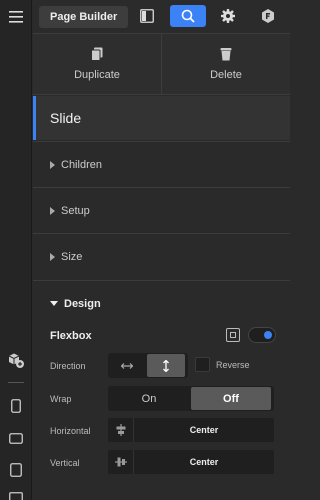 The width and height of the screenshot is (320, 500). I want to click on mobile-preview-icon, so click(16, 406).